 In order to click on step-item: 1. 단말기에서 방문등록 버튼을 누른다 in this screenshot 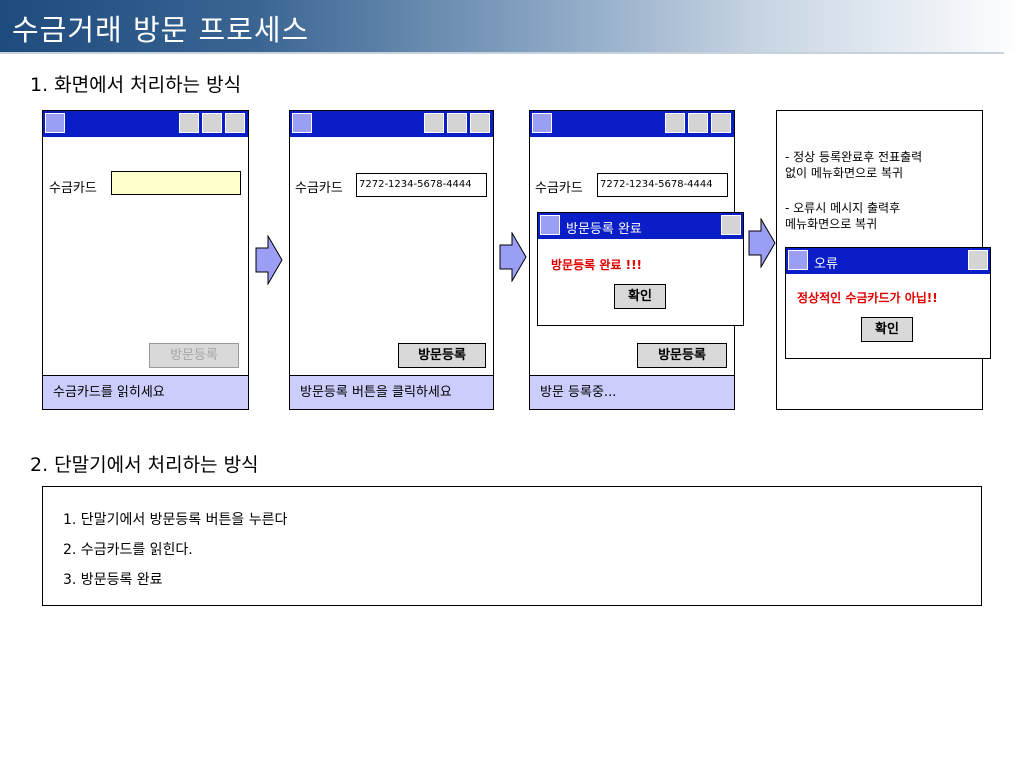, I will do `click(175, 520)`.